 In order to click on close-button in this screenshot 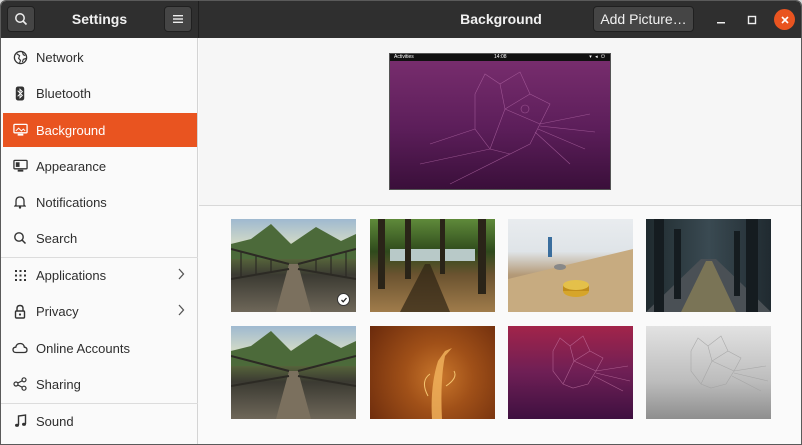, I will do `click(784, 19)`.